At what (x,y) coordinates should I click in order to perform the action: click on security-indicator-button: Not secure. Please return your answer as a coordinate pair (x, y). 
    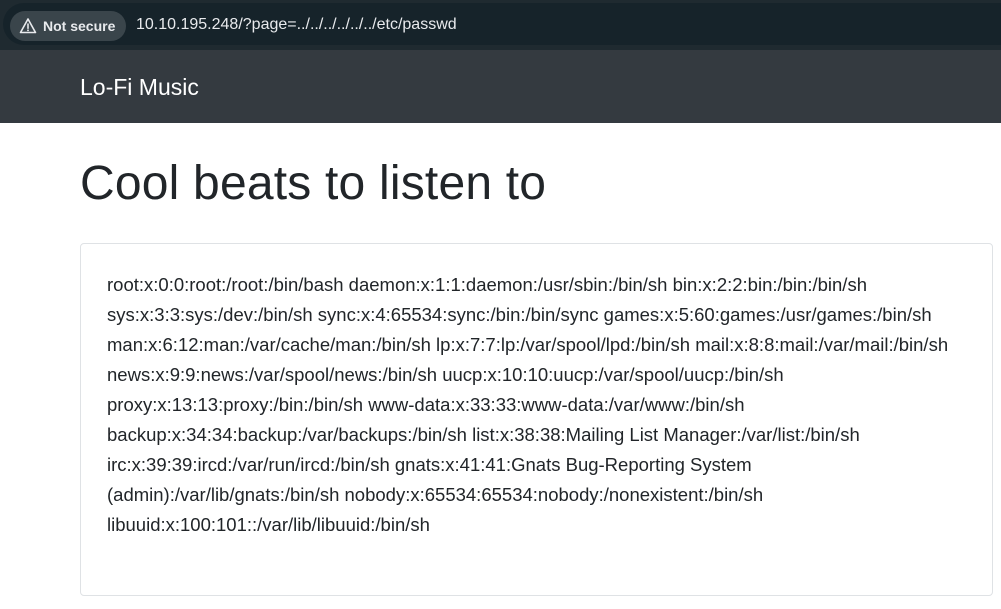
    Looking at the image, I should click on (68, 26).